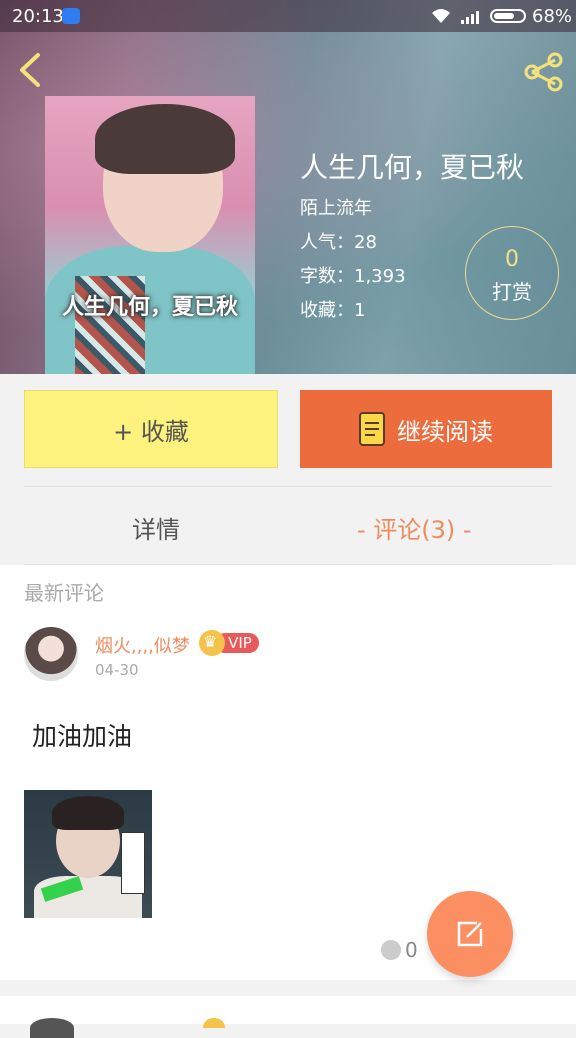 This screenshot has height=1038, width=576. I want to click on cover-title: 人生几何，夏已秋, so click(149, 307).